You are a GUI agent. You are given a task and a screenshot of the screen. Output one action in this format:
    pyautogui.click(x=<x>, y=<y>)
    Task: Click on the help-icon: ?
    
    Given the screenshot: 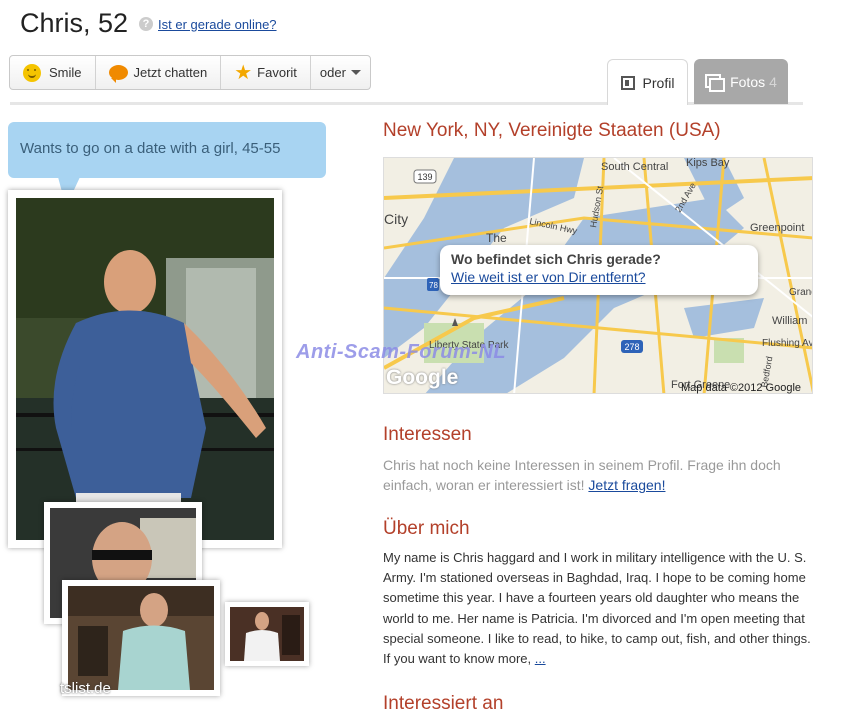 What is the action you would take?
    pyautogui.click(x=146, y=24)
    